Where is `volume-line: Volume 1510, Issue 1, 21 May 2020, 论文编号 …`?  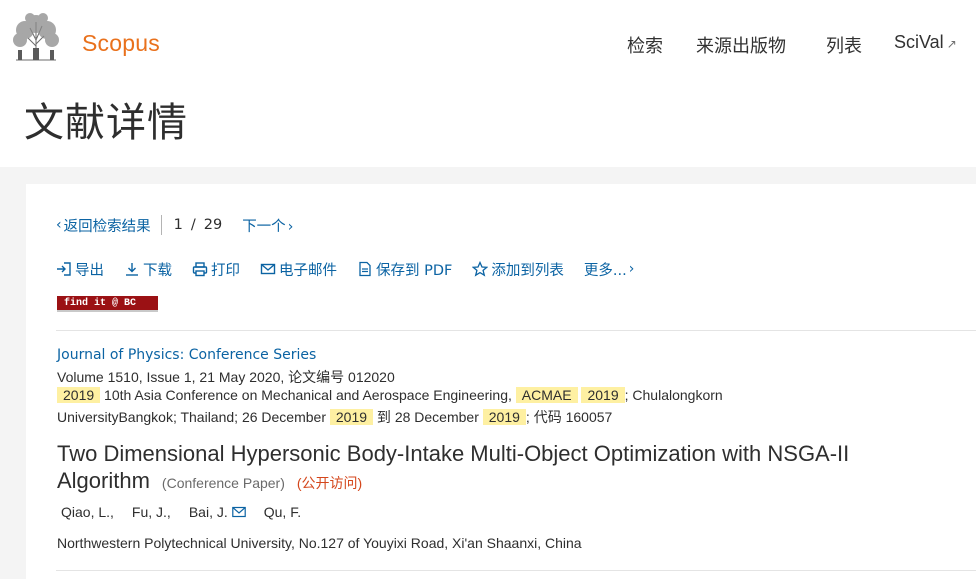
volume-line: Volume 1510, Issue 1, 21 May 2020, 论文编号 … is located at coordinates (226, 377).